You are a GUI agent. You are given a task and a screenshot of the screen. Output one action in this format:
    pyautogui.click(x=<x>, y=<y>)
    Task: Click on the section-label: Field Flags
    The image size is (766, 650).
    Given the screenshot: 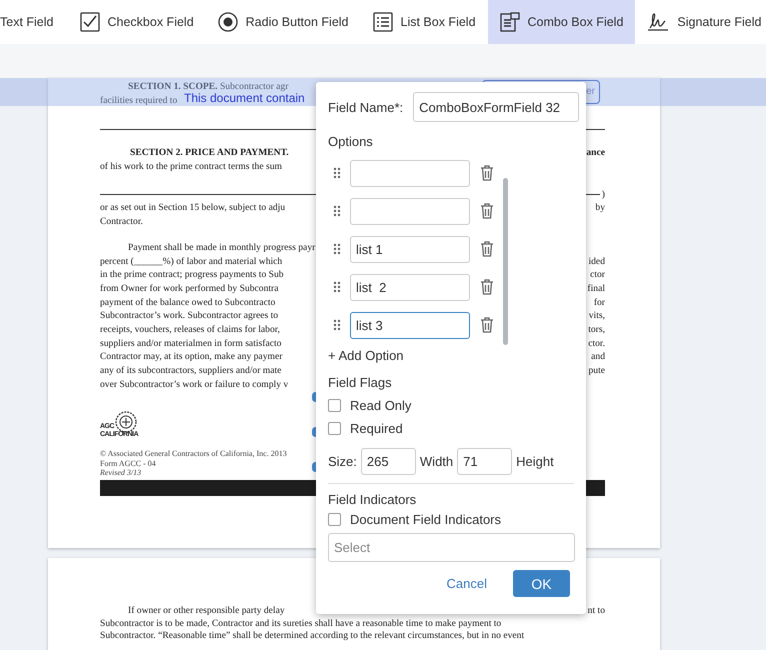 What is the action you would take?
    pyautogui.click(x=360, y=382)
    